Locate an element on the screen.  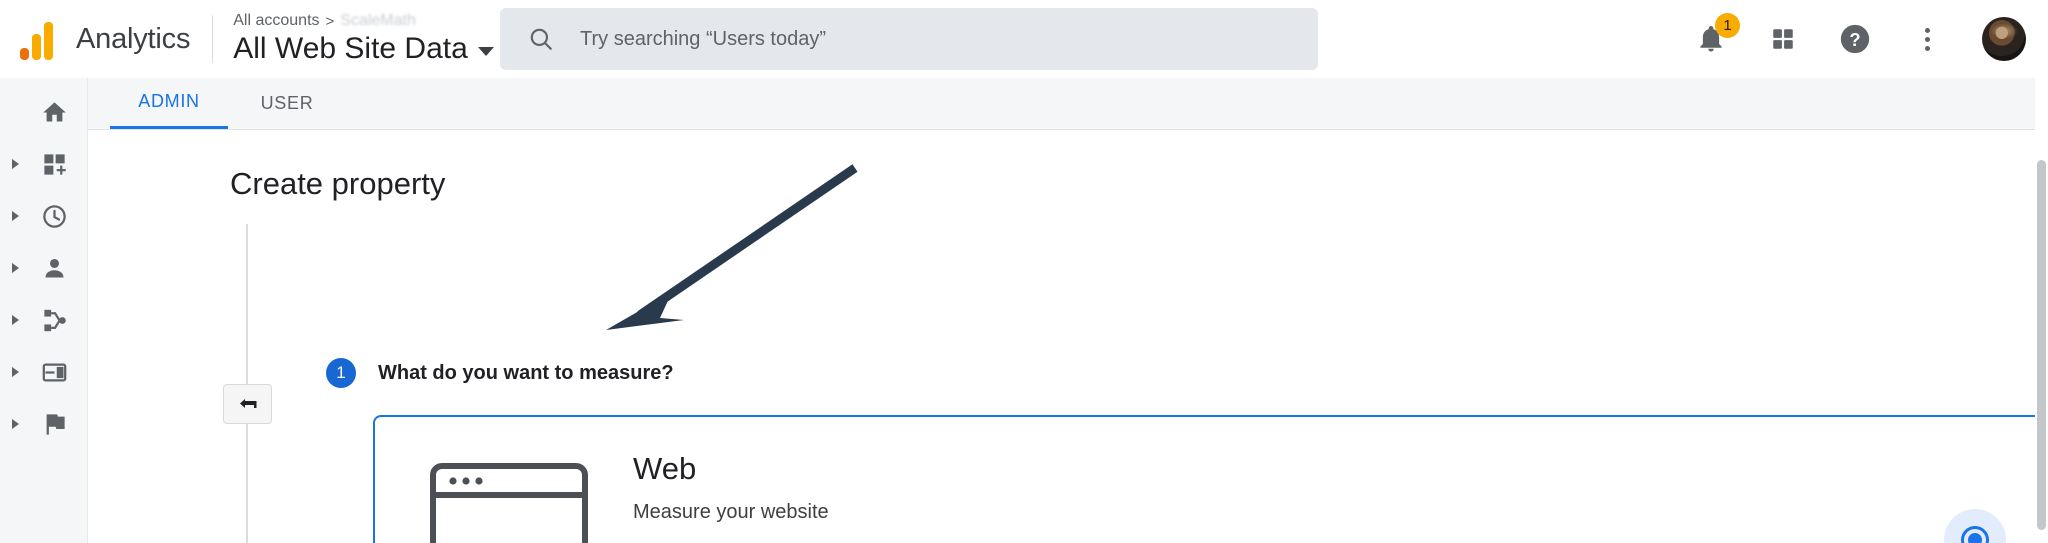
sidebar-item-behavior is located at coordinates (43, 372).